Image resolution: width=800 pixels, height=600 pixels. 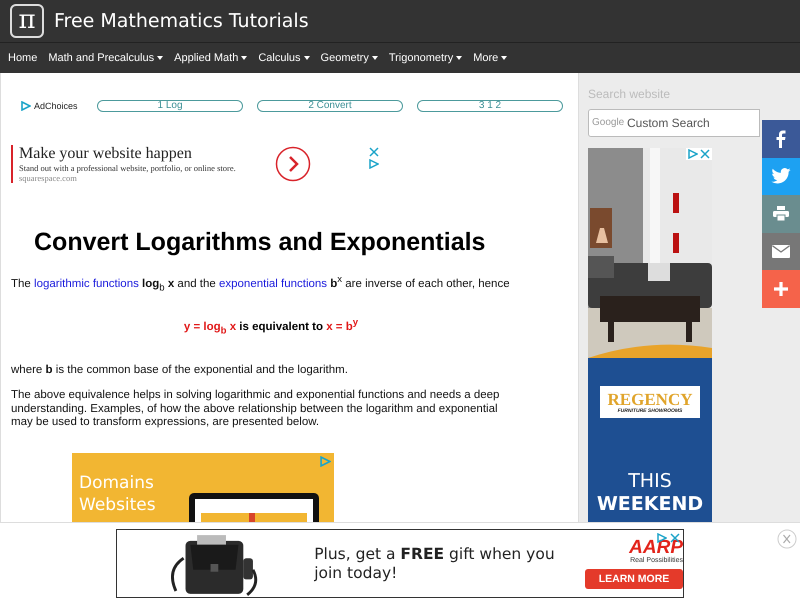 I want to click on text-link: exponential functions, so click(x=273, y=284).